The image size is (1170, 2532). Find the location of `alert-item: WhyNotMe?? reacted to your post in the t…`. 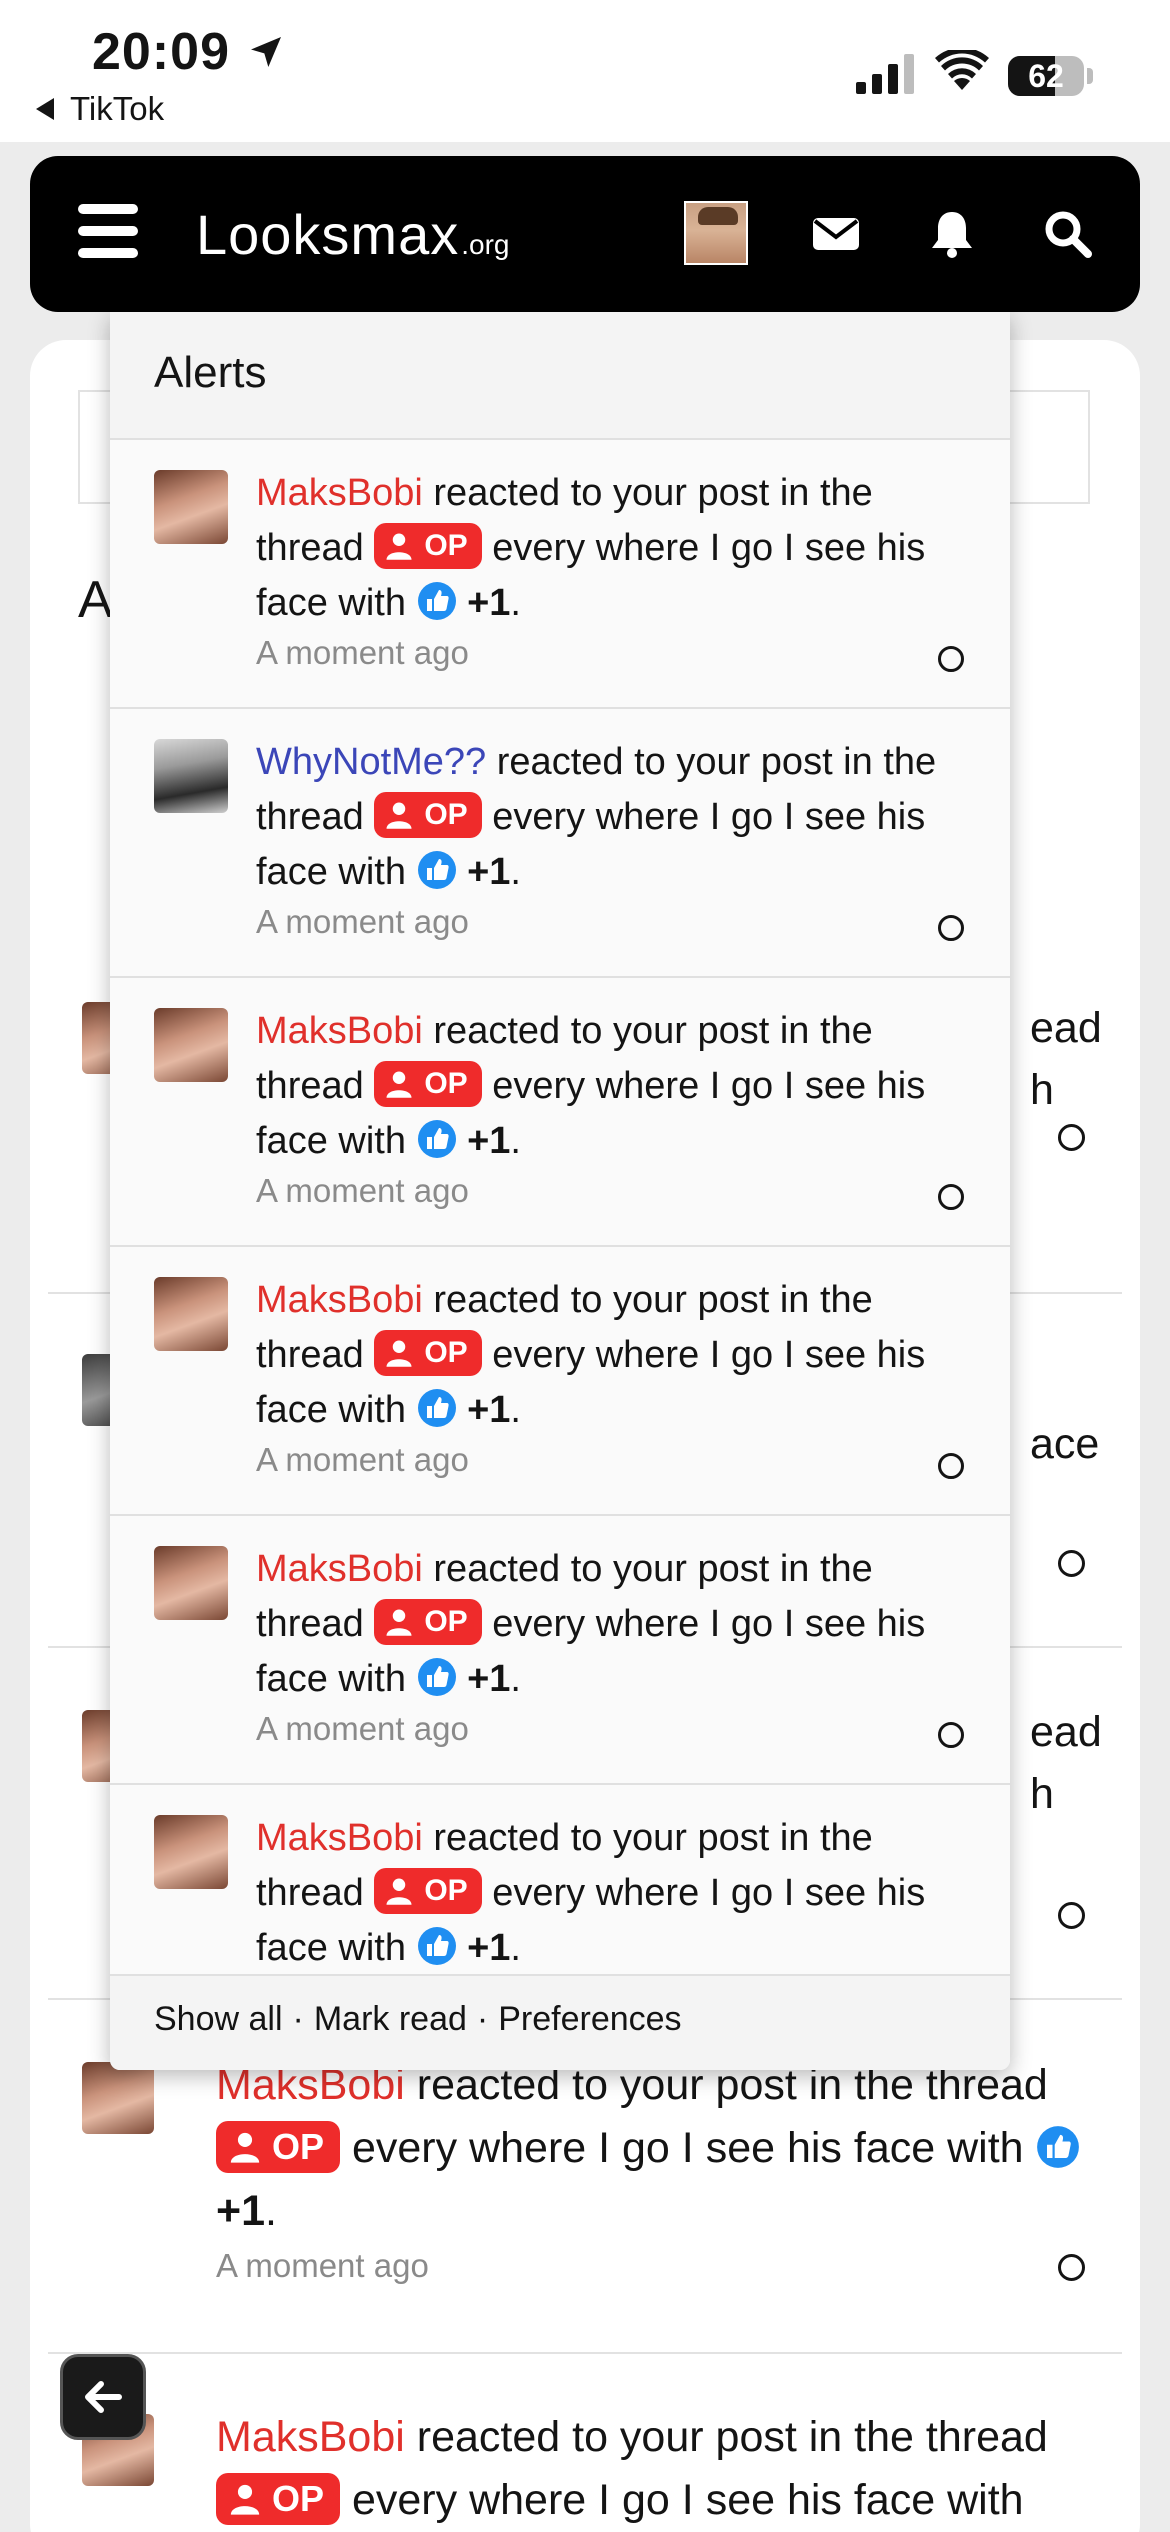

alert-item: WhyNotMe?? reacted to your post in the t… is located at coordinates (560, 843).